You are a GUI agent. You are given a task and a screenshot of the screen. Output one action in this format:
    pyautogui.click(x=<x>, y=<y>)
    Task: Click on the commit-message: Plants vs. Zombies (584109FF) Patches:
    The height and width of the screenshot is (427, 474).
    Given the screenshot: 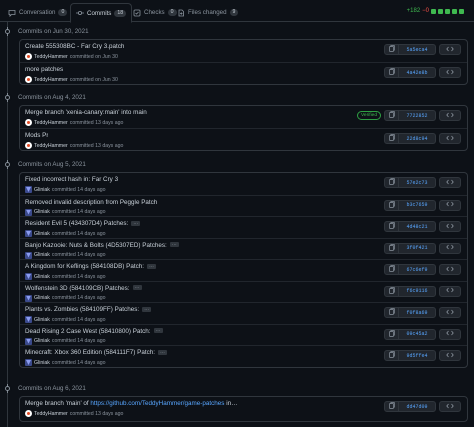 What is the action you would take?
    pyautogui.click(x=82, y=309)
    